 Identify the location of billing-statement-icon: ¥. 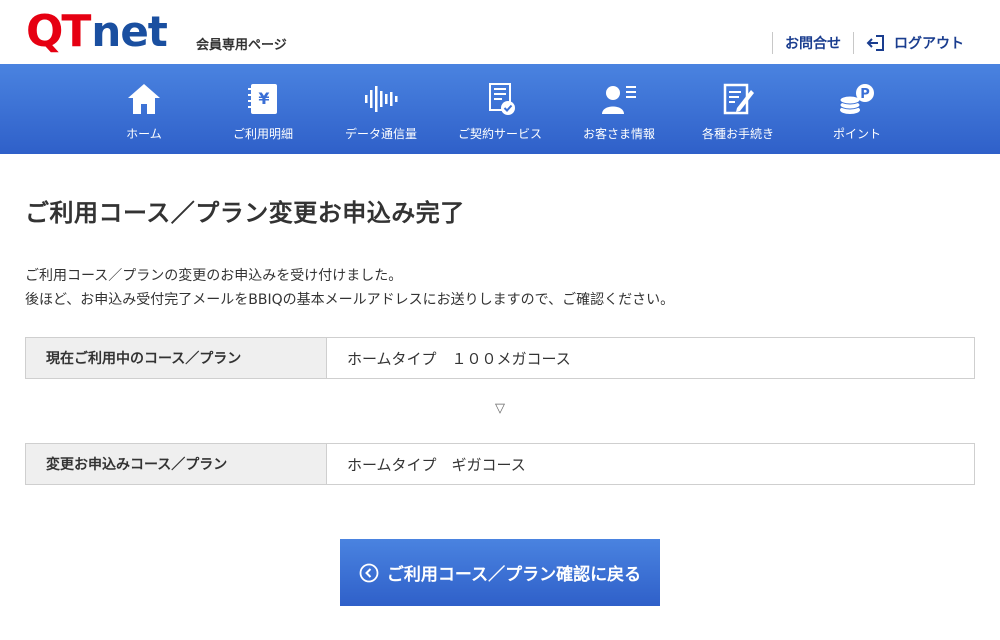
(262, 99).